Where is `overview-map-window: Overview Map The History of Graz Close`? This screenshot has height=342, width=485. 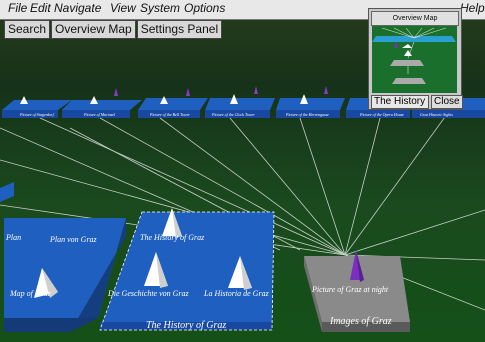
overview-map-window: Overview Map The History of Graz Close is located at coordinates (415, 59).